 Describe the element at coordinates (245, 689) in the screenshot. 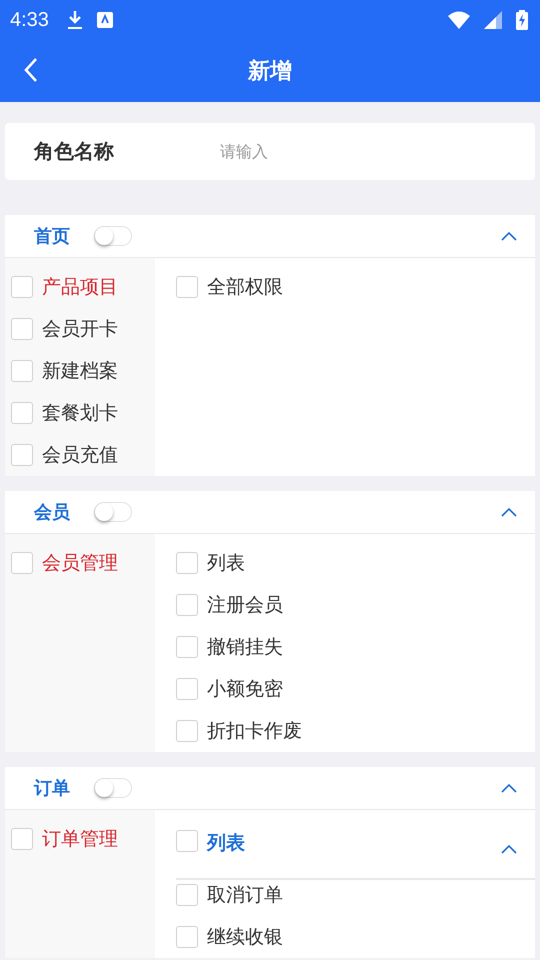

I see `permission-label: 小额免密` at that location.